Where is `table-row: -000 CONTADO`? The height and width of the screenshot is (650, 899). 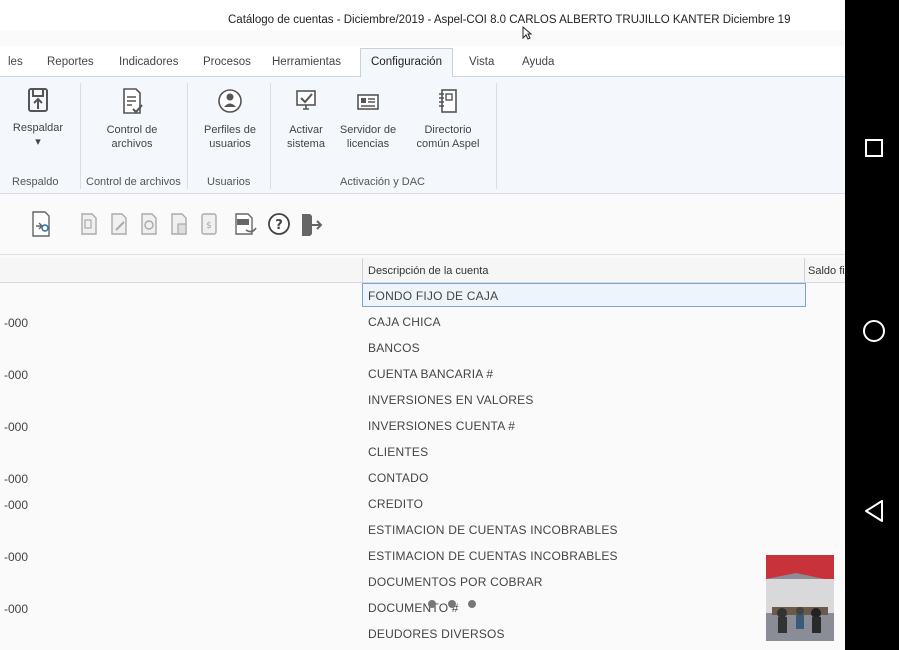
table-row: -000 CONTADO is located at coordinates (422, 477).